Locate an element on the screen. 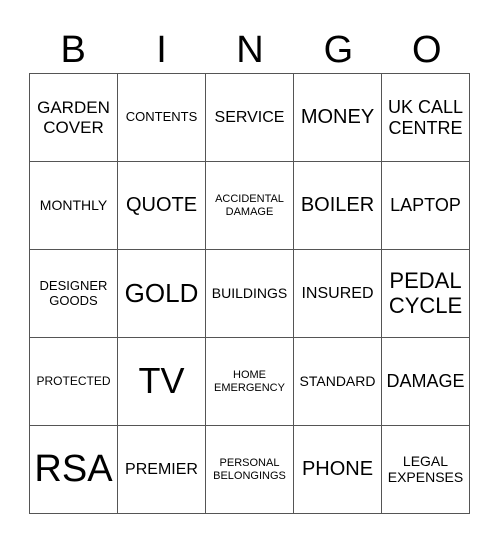 Image resolution: width=500 pixels, height=544 pixels. bingo-cell: QUOTE is located at coordinates (162, 206).